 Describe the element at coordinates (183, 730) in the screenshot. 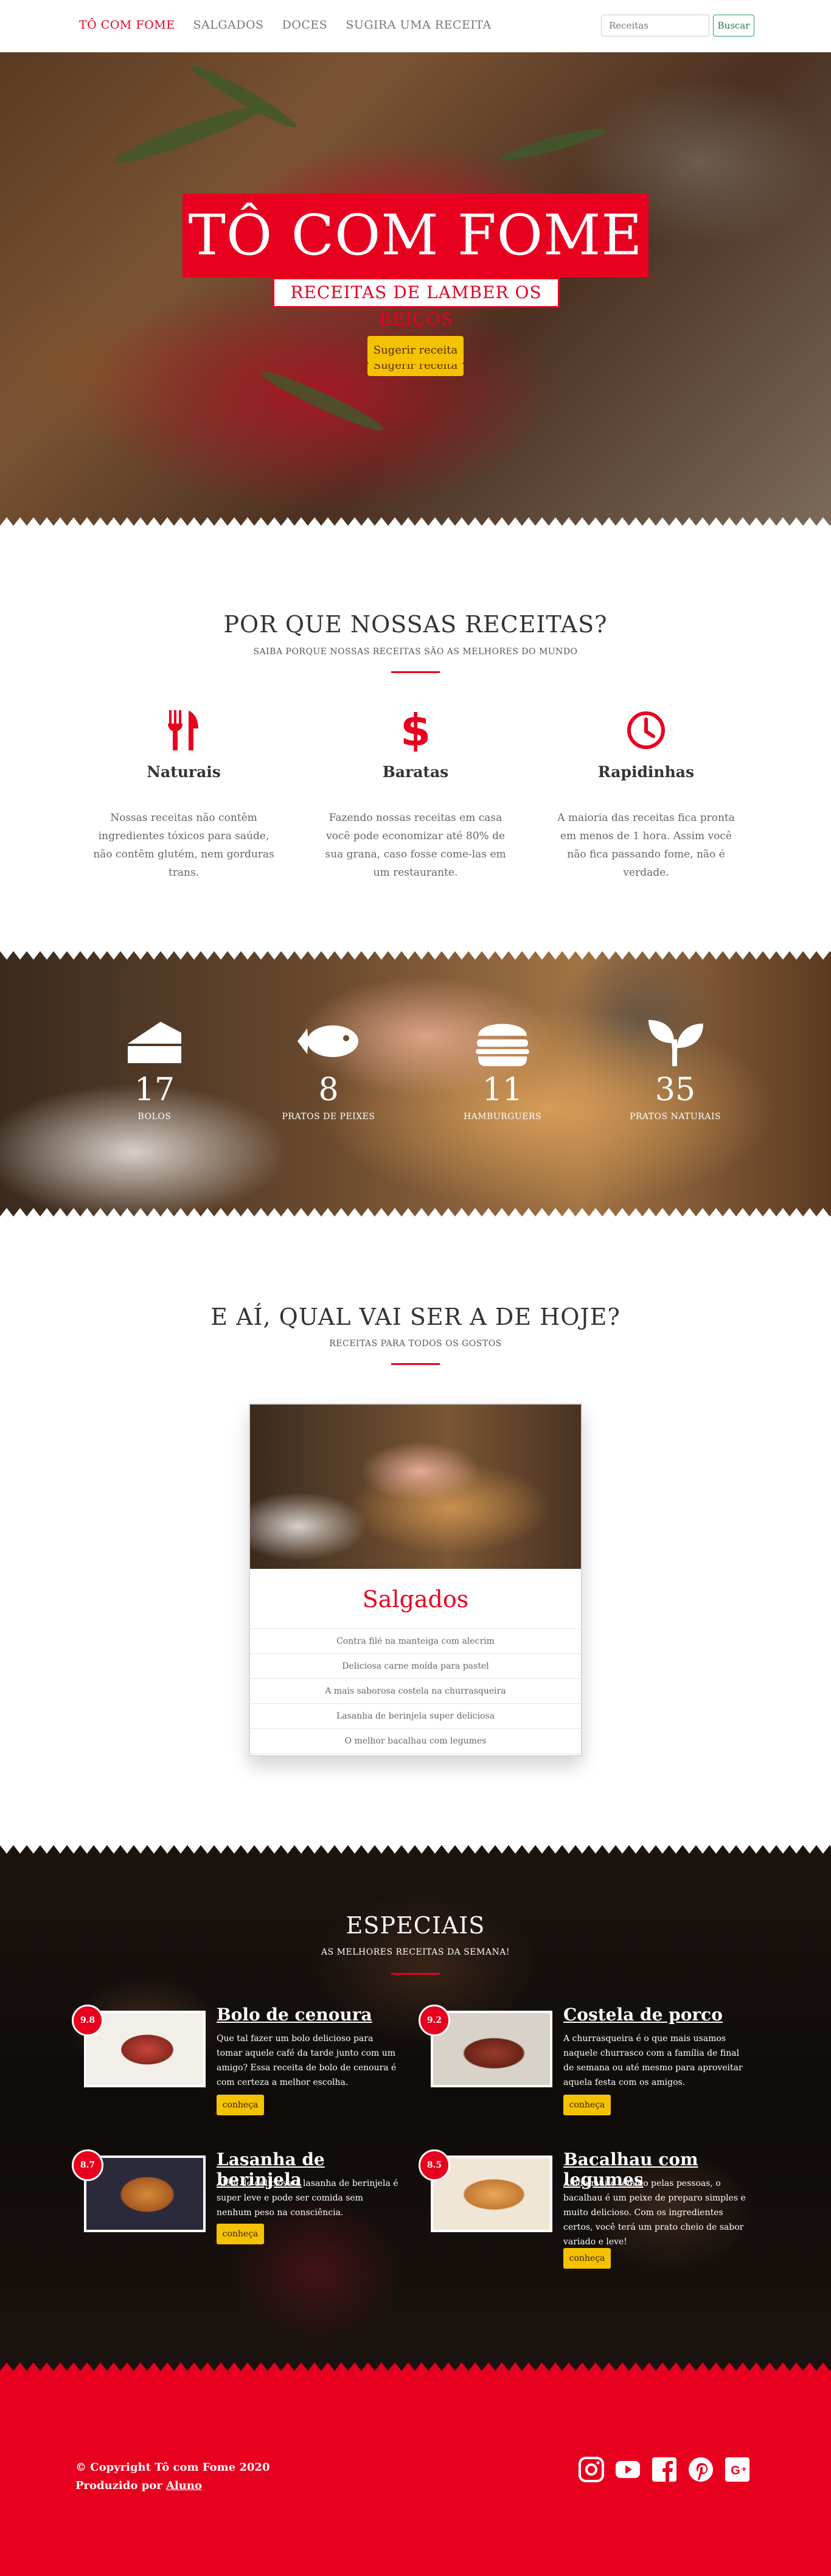

I see `utensils-icon` at that location.